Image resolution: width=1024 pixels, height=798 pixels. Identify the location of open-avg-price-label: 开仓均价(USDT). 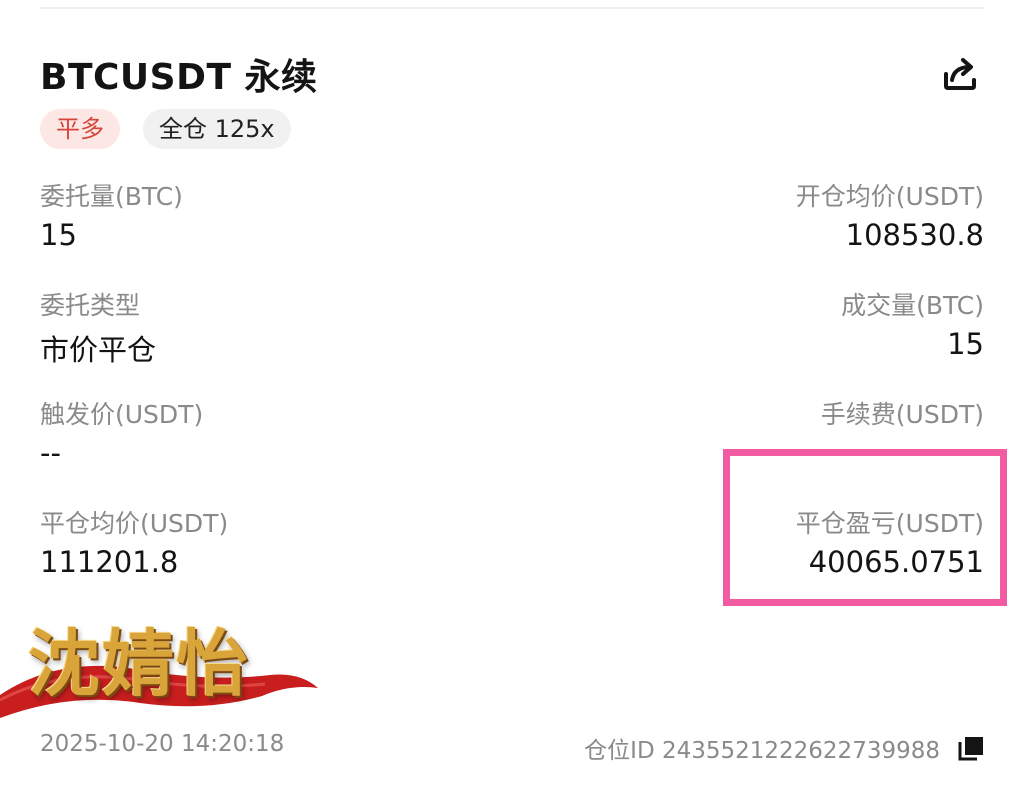
(889, 196).